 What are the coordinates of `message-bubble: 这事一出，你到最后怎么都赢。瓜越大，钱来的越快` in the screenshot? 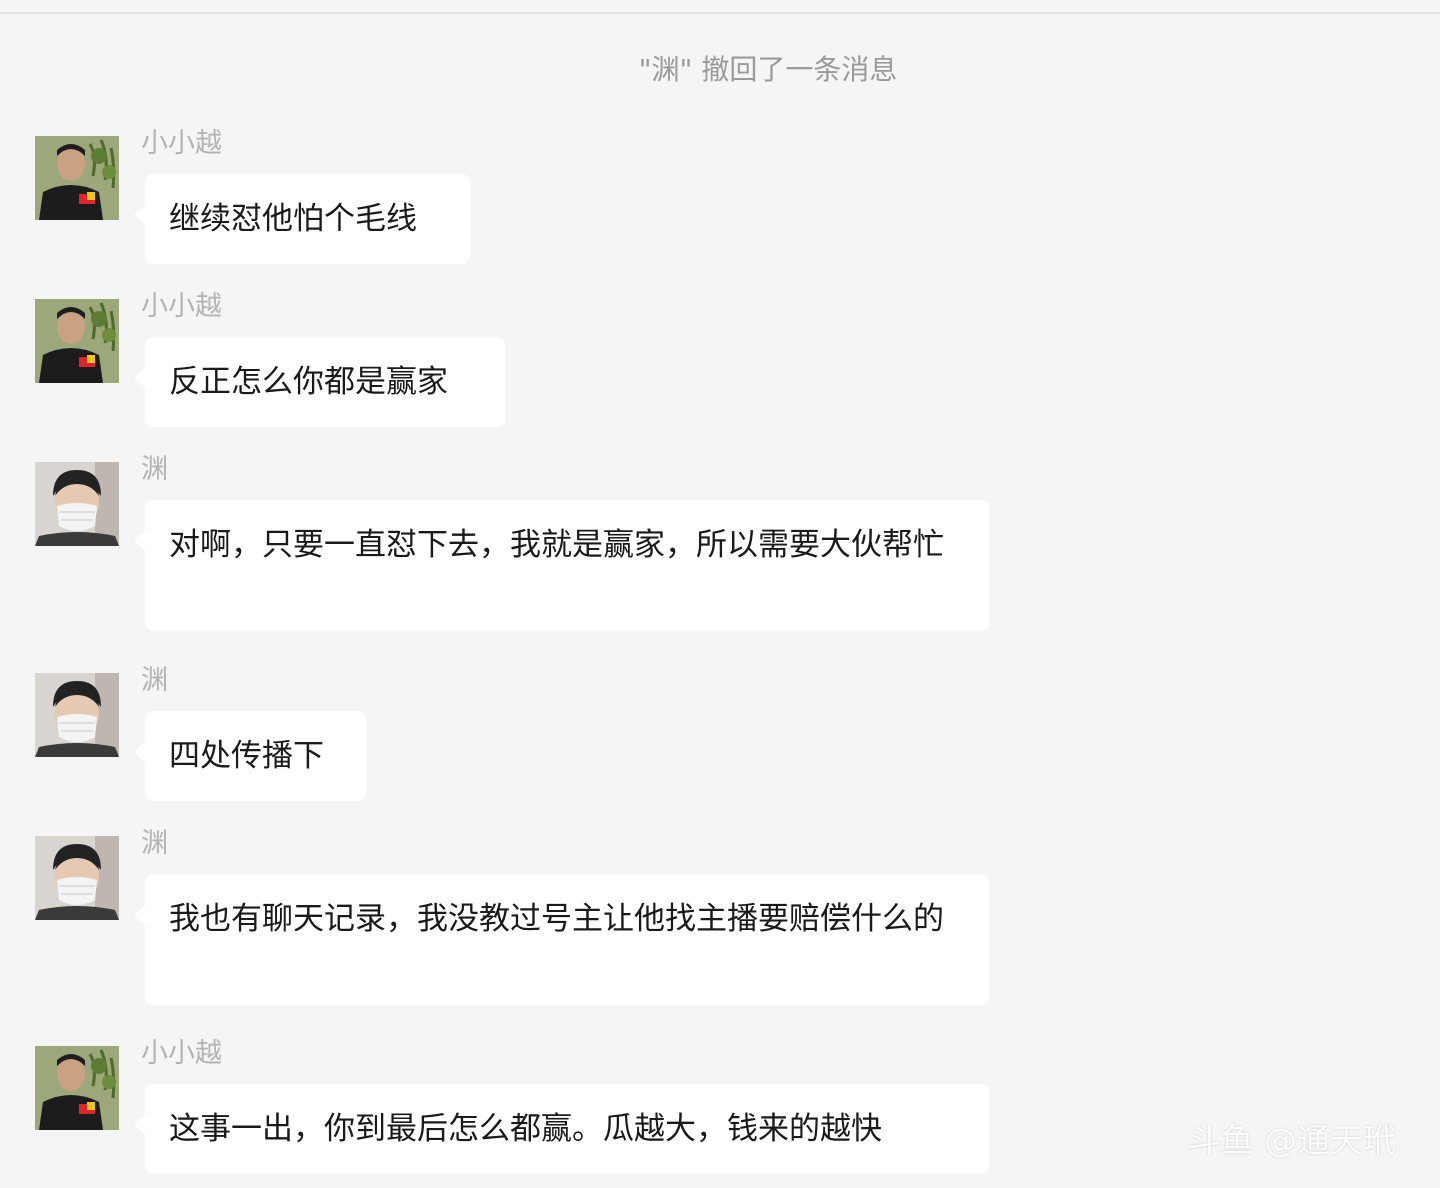 It's located at (561, 1129).